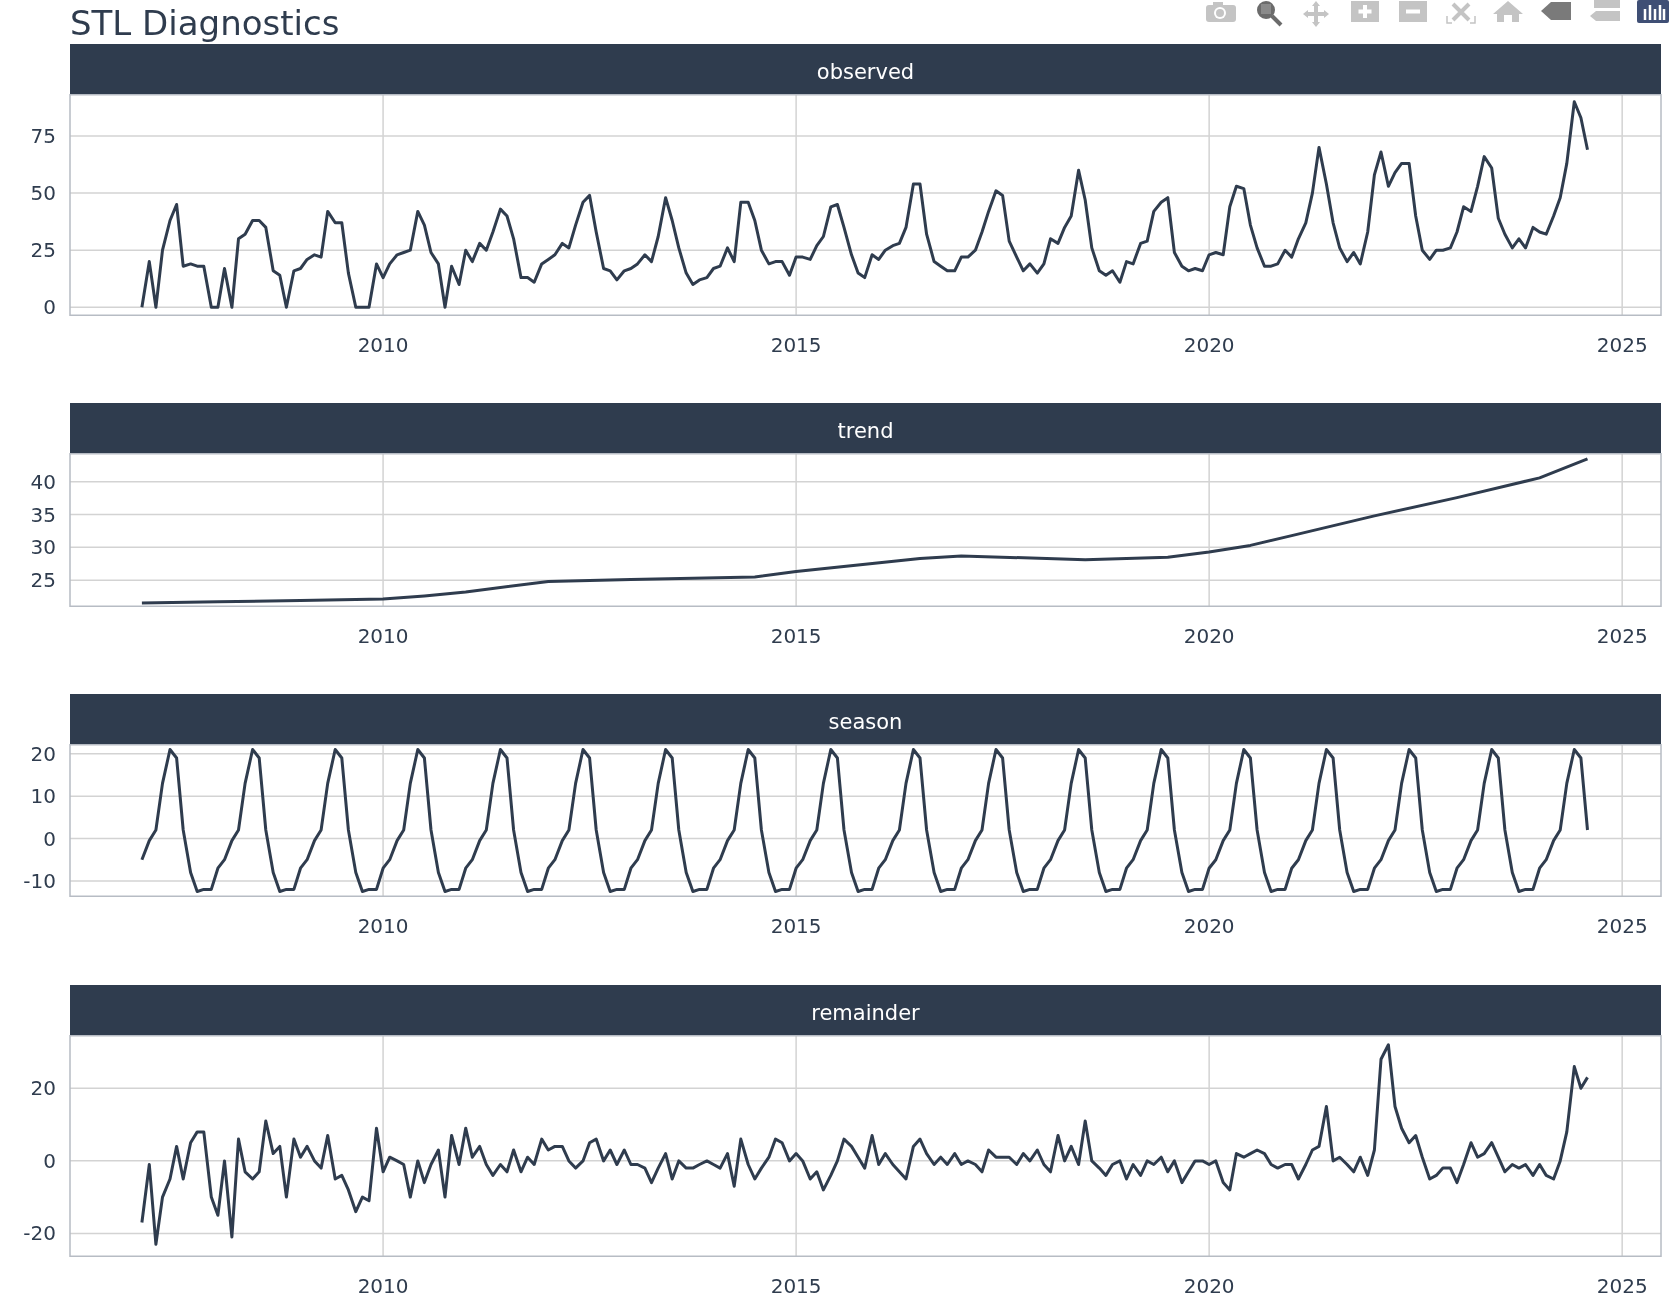 This screenshot has height=1314, width=1674. I want to click on axis-tick-label: 75, so click(43, 136).